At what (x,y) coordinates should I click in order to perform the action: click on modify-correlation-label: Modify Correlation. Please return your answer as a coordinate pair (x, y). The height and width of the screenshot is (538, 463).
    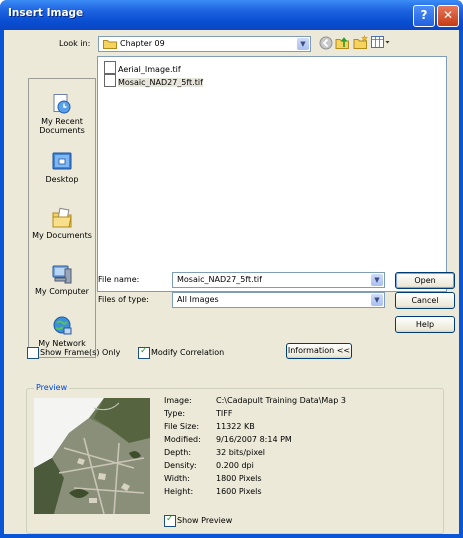
    Looking at the image, I should click on (188, 352).